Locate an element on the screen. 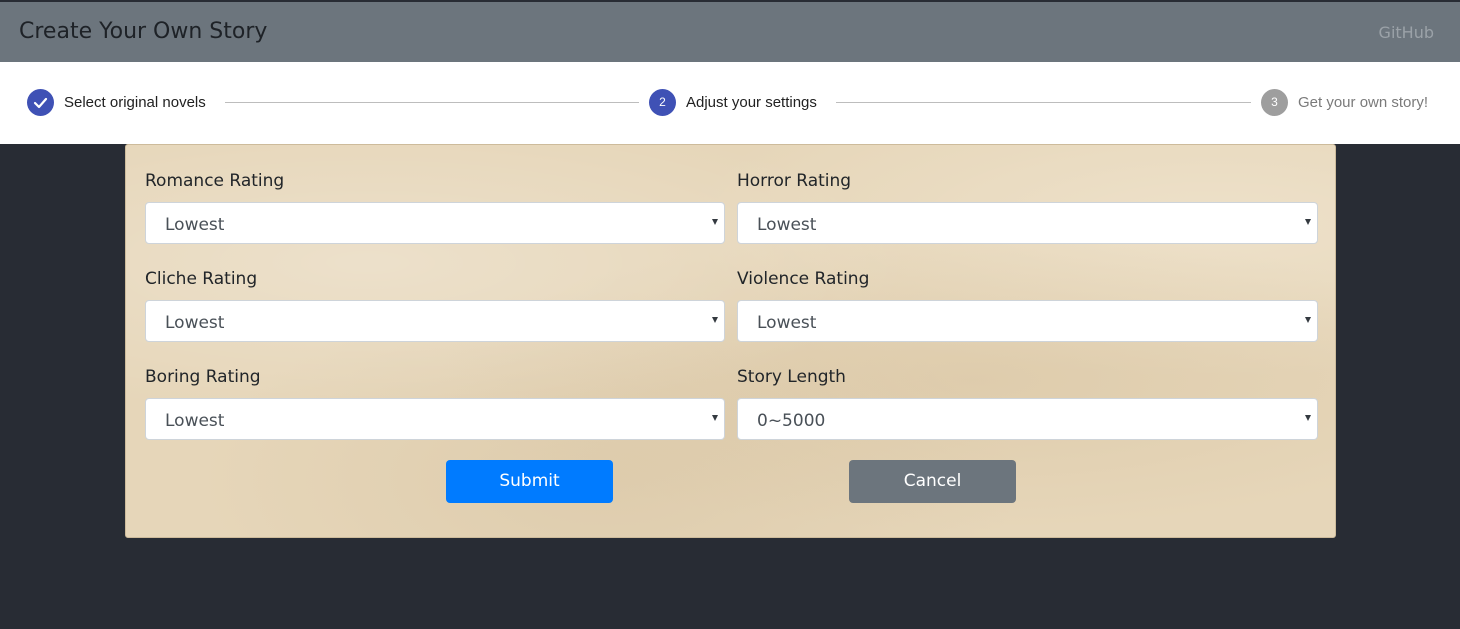  violence-rating-label: Violence Rating is located at coordinates (803, 279).